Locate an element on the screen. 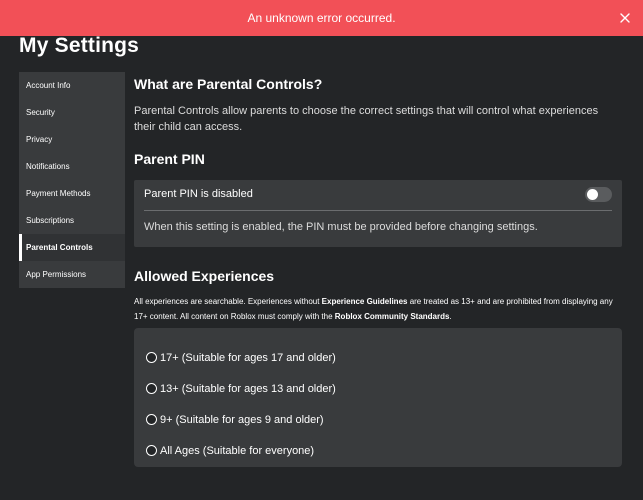 This screenshot has width=643, height=500. allowed-experiences-heading: Allowed Experiences is located at coordinates (204, 276).